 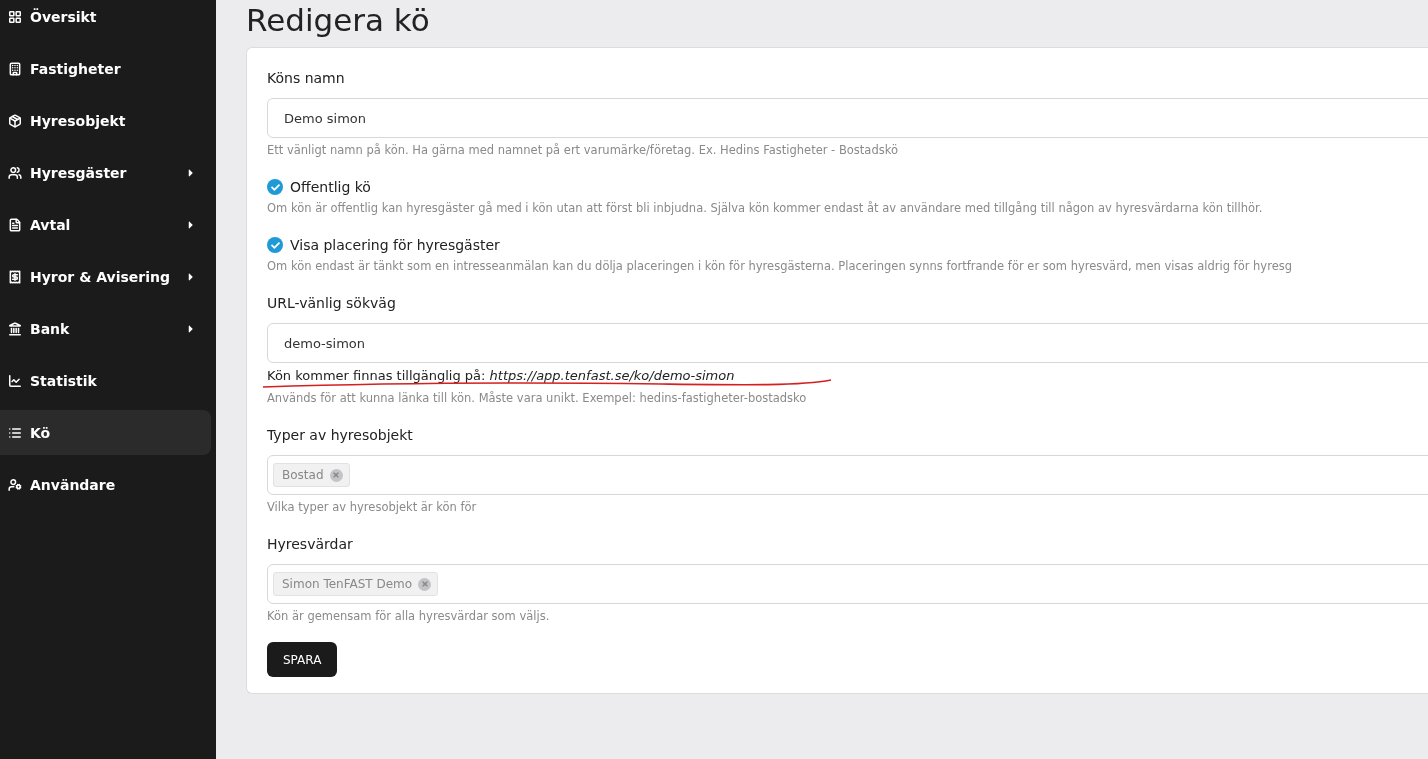 I want to click on sidebar-item: Avtal, so click(x=105, y=224).